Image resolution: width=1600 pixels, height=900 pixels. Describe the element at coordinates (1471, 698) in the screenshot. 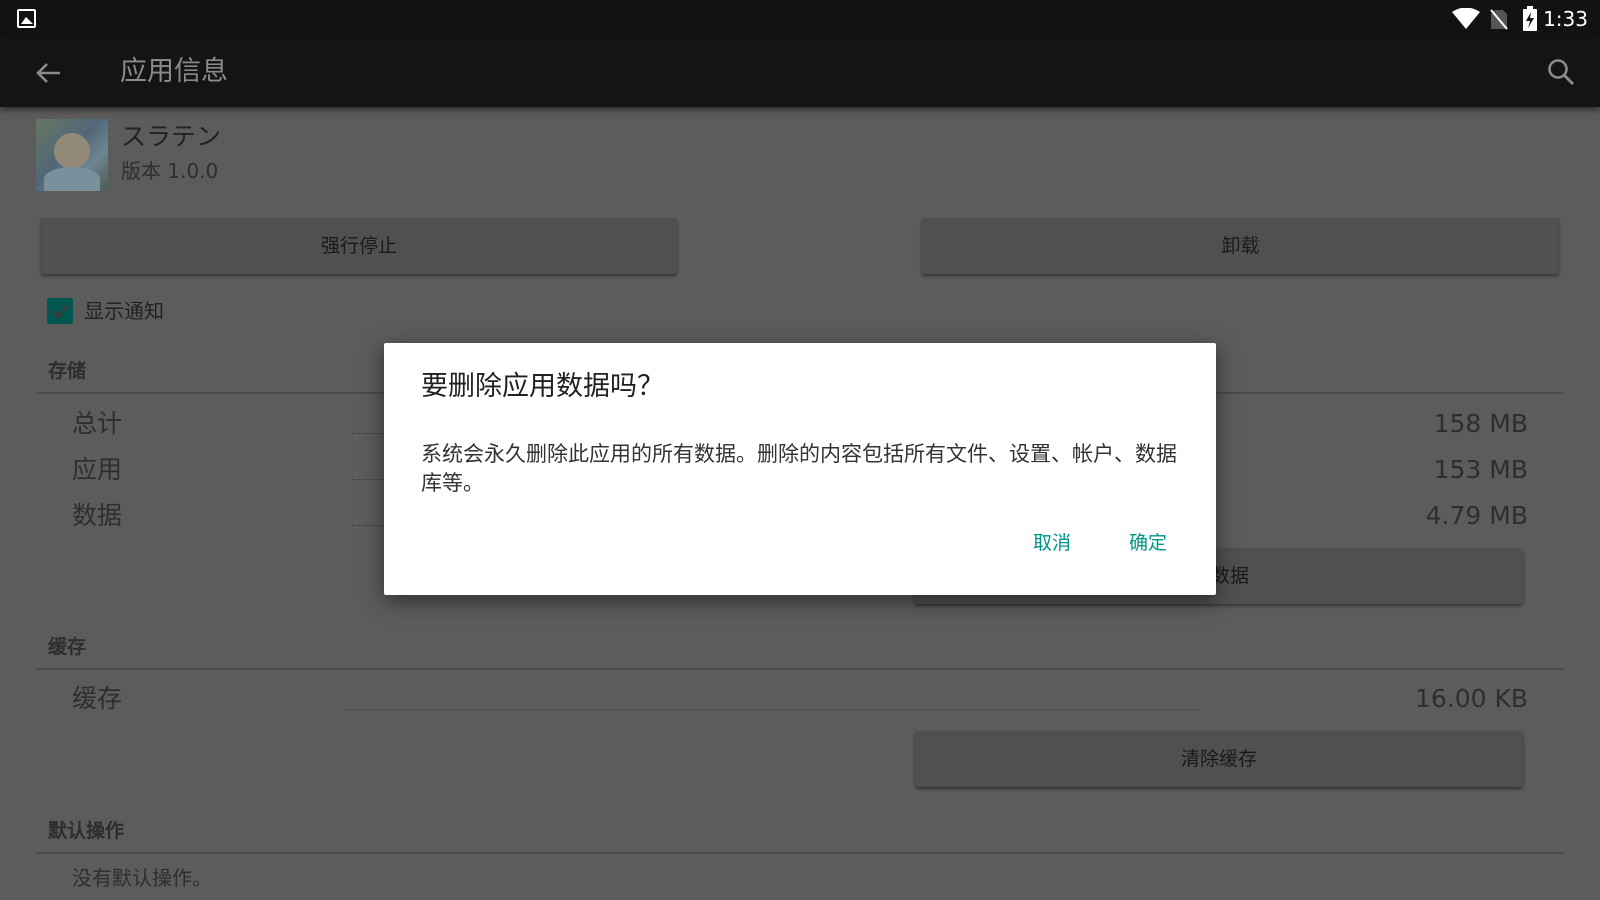

I see `cache-row-value: 16.00 KB` at that location.